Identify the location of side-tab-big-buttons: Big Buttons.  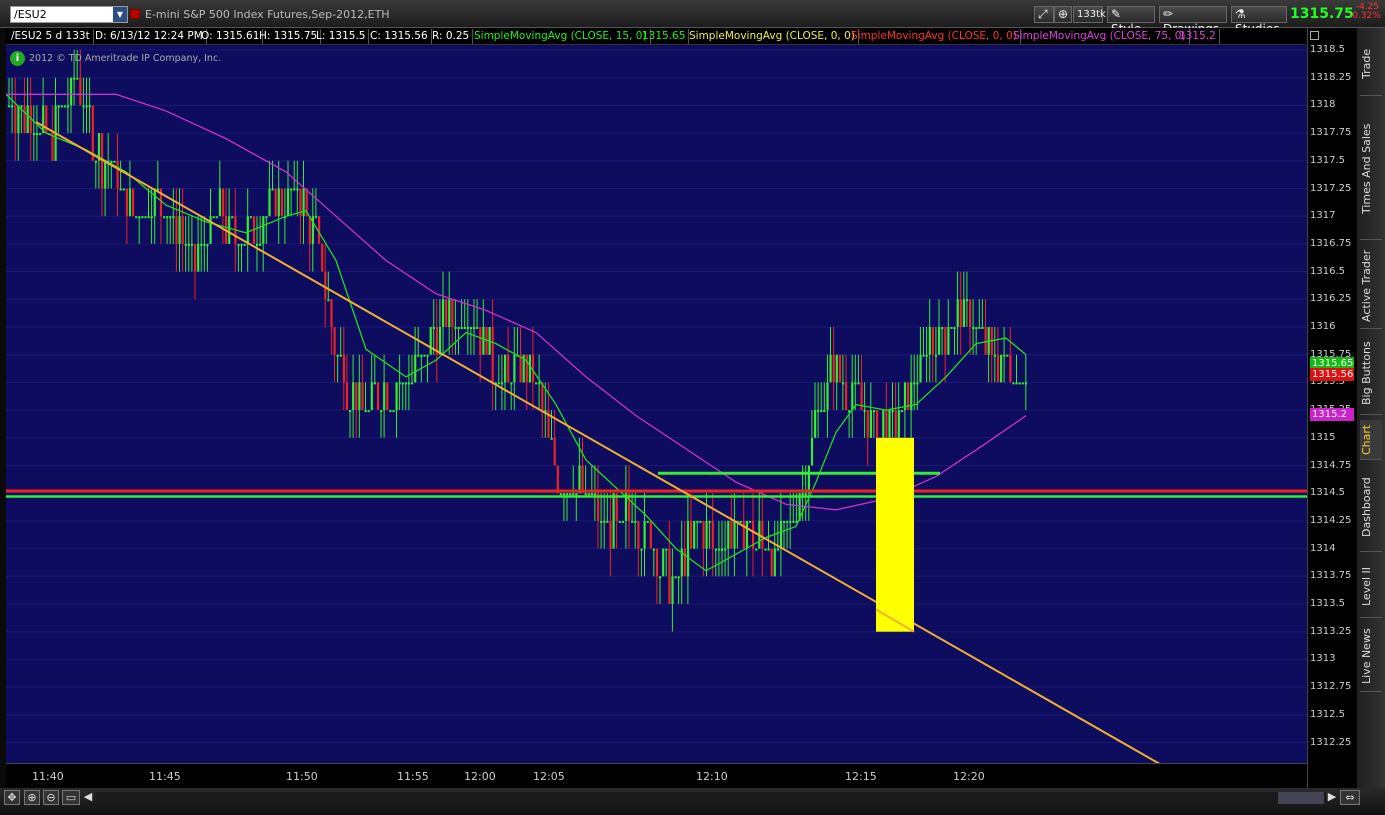
(1371, 374).